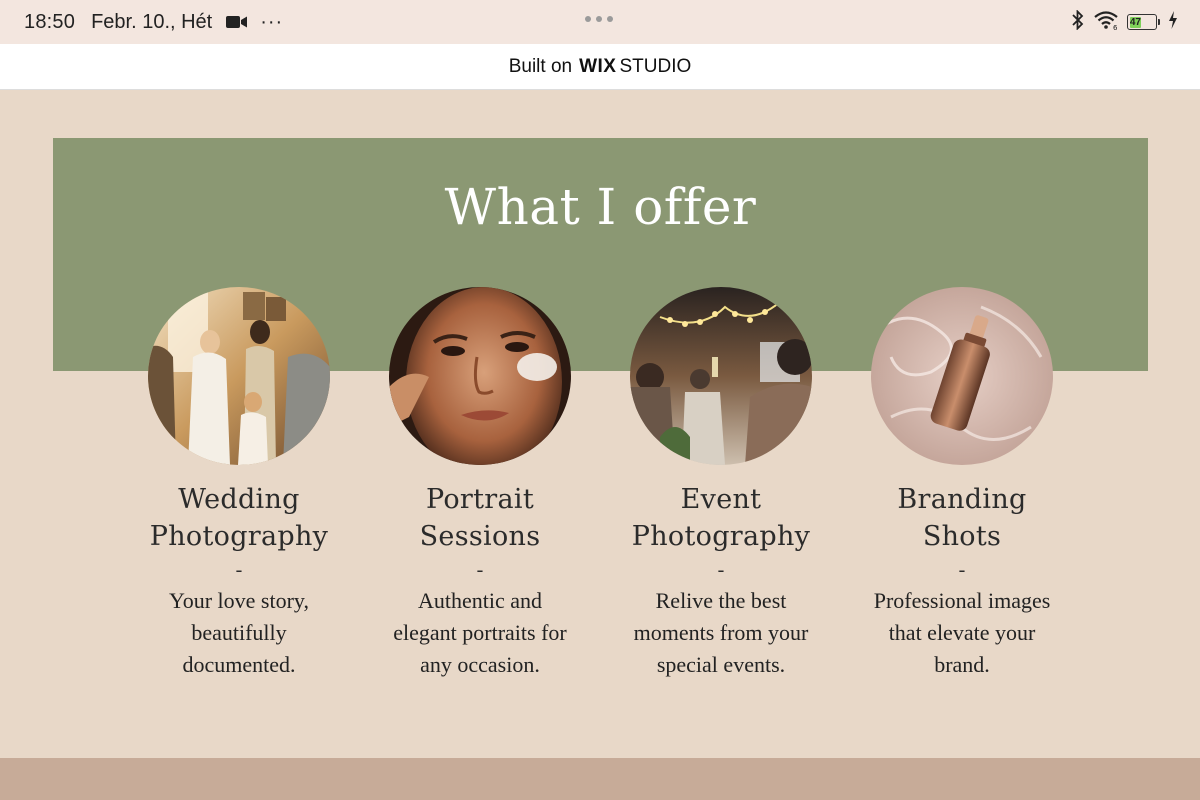 This screenshot has width=1200, height=800. I want to click on service-description-line: special events., so click(721, 664).